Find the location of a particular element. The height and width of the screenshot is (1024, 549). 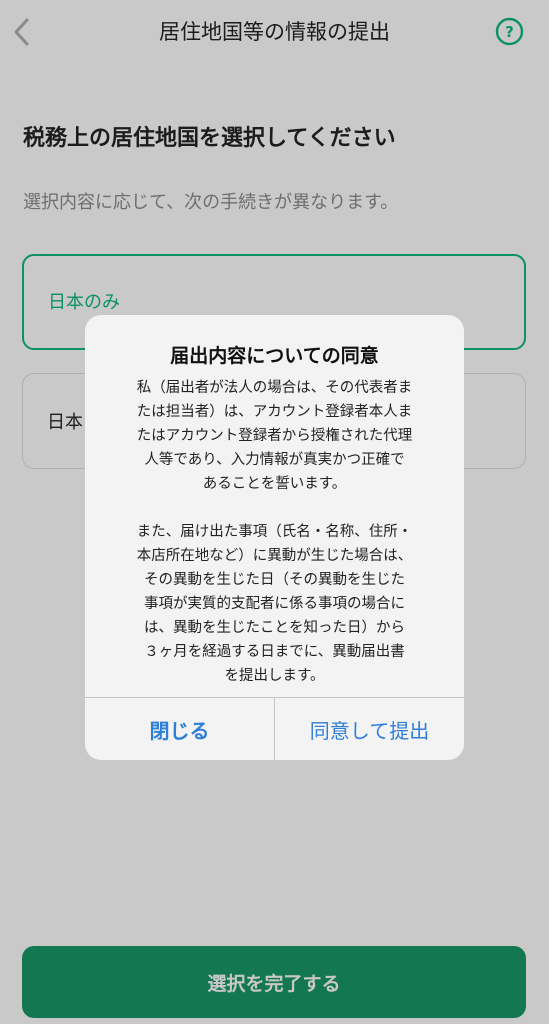

dialog-line: 人等であり、入力情報が真実かつ正確で is located at coordinates (274, 460).